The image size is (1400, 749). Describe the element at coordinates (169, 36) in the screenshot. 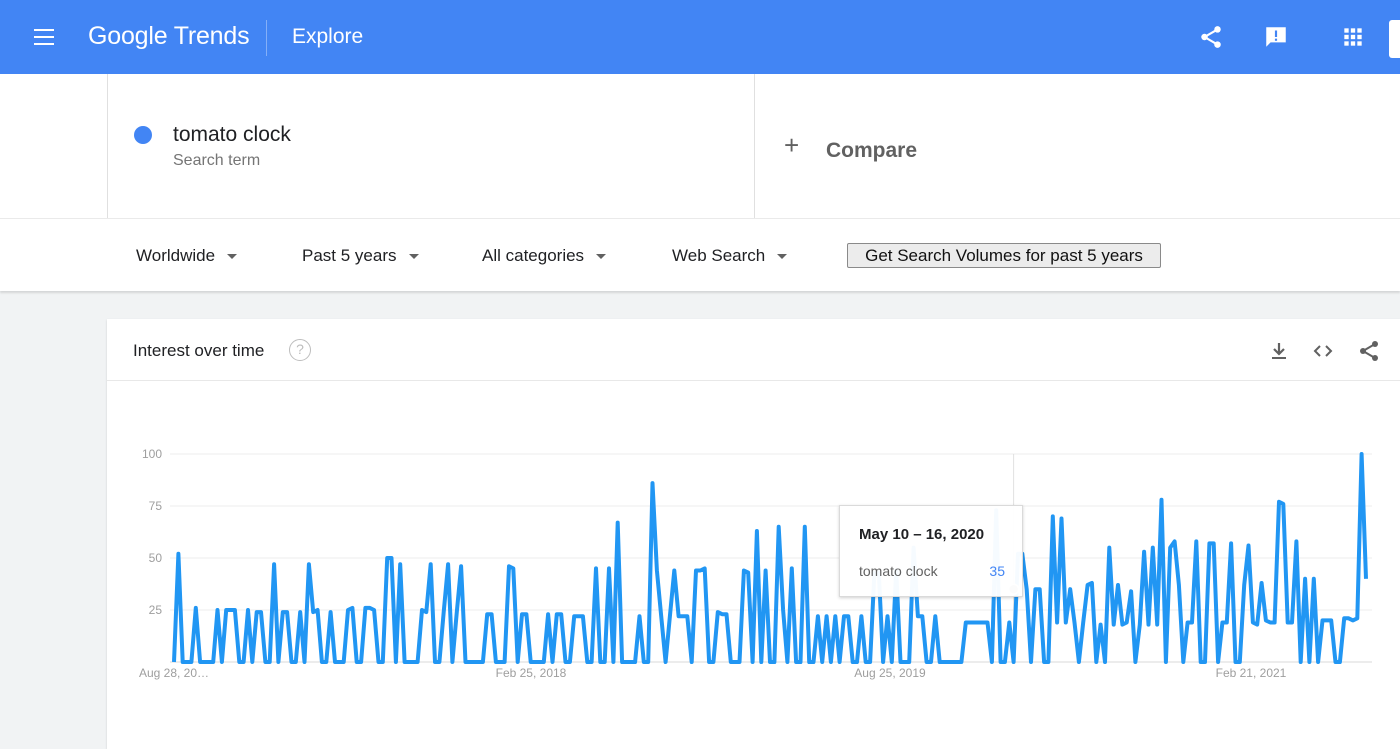

I see `app-logo: Google Trends` at that location.